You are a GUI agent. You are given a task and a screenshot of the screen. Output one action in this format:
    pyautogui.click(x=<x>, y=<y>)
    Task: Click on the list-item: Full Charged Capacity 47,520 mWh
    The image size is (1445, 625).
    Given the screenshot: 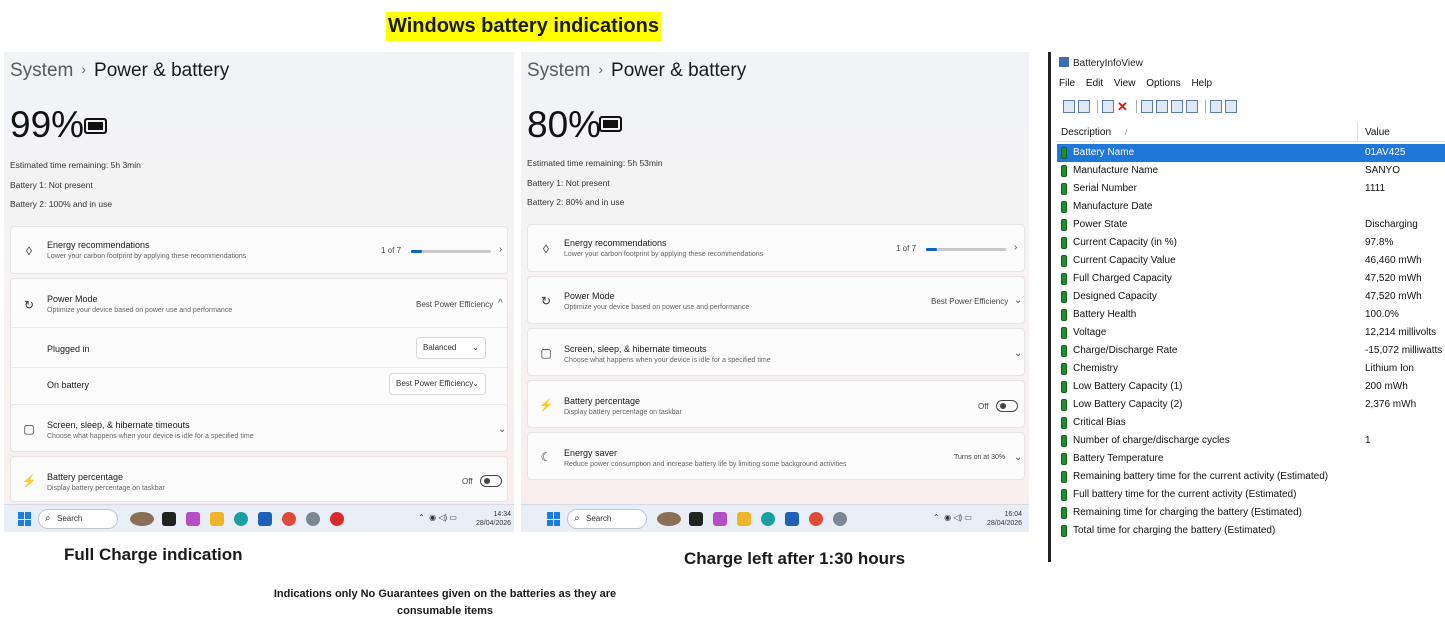 What is the action you would take?
    pyautogui.click(x=1251, y=279)
    